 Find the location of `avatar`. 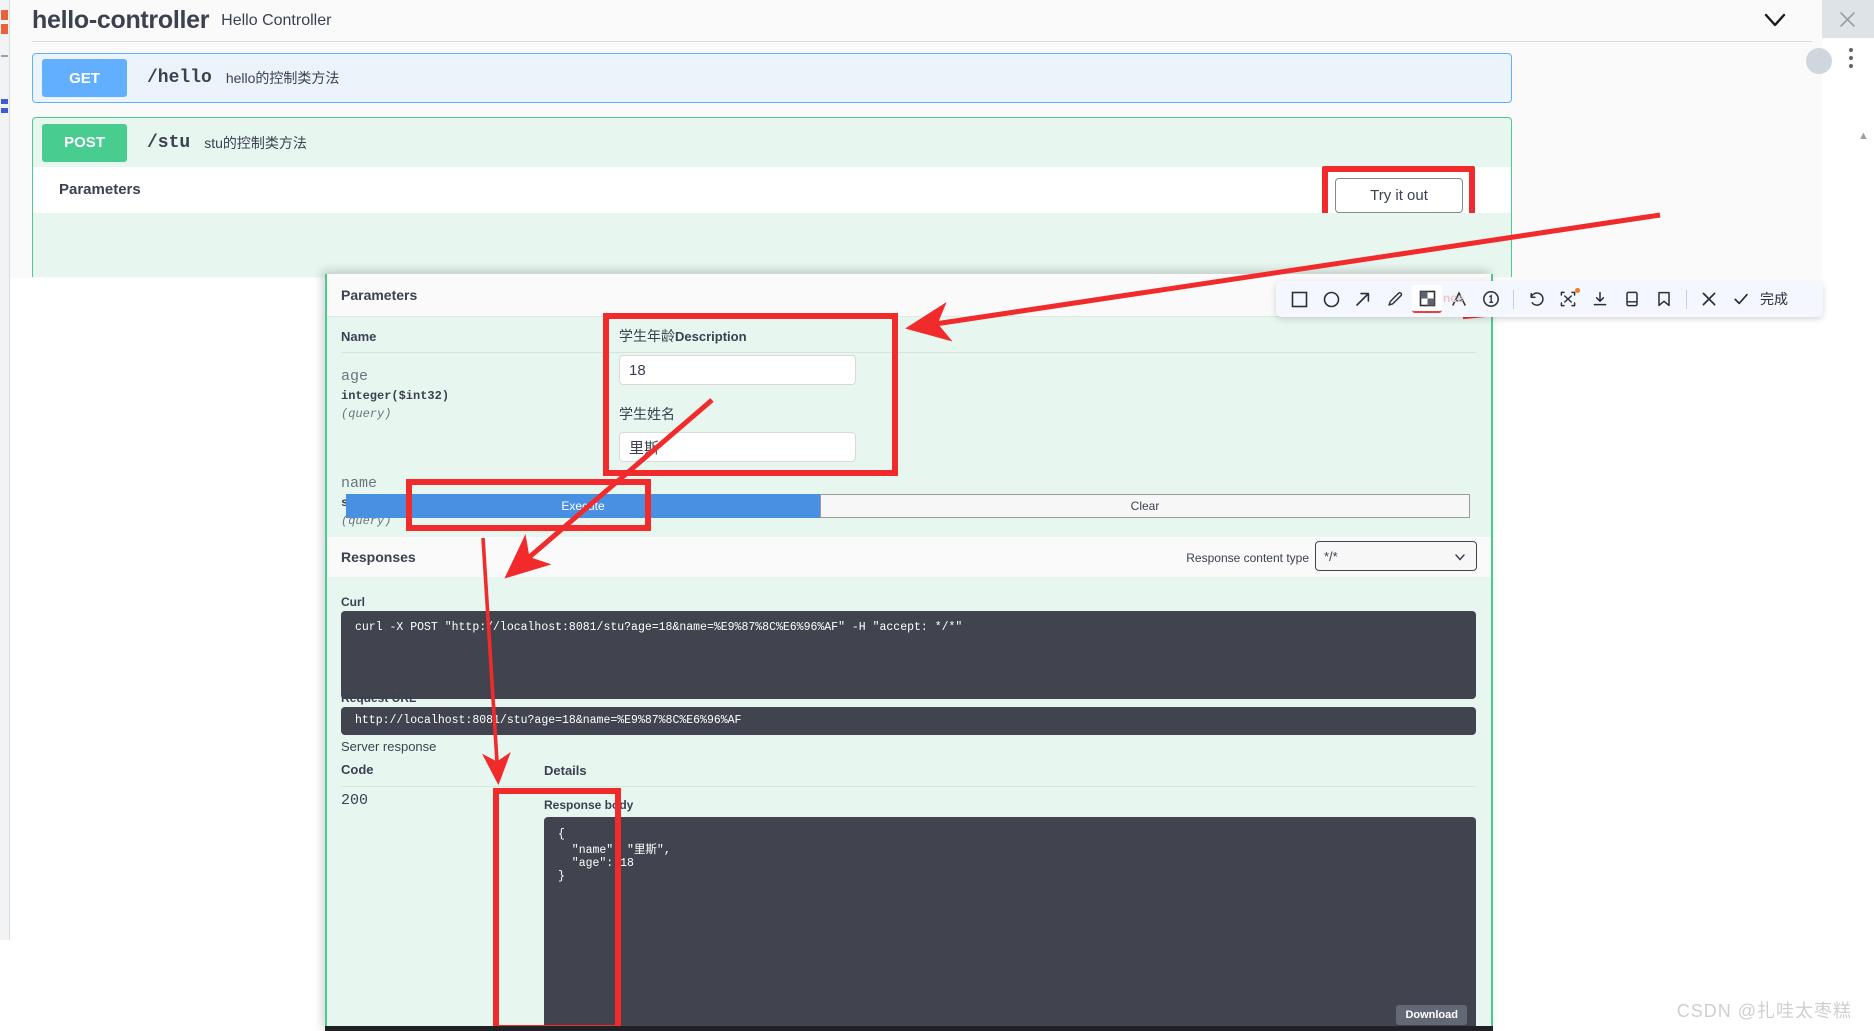

avatar is located at coordinates (1819, 61).